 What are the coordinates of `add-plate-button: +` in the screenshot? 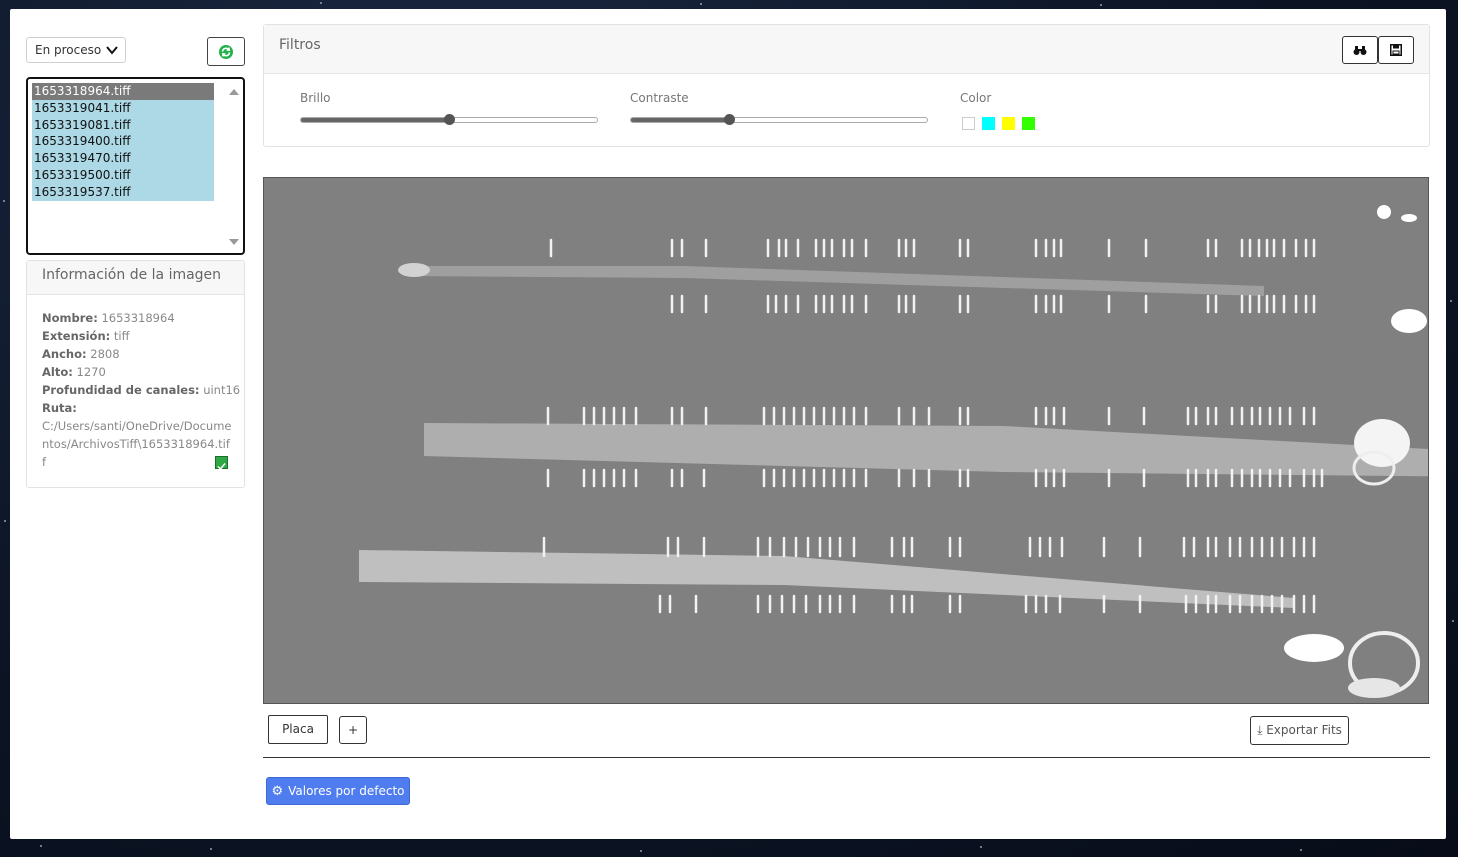 It's located at (353, 730).